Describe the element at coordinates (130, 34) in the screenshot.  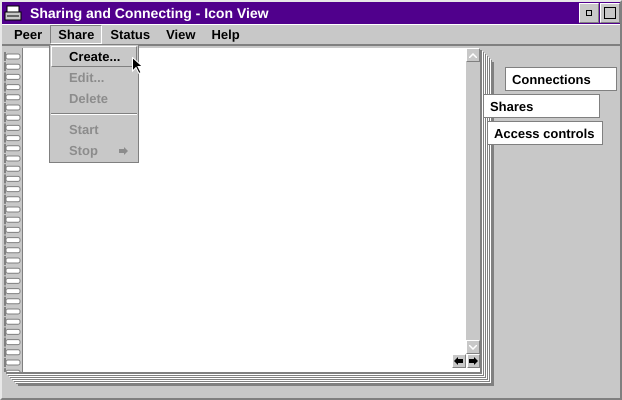
I see `menu-item: Status` at that location.